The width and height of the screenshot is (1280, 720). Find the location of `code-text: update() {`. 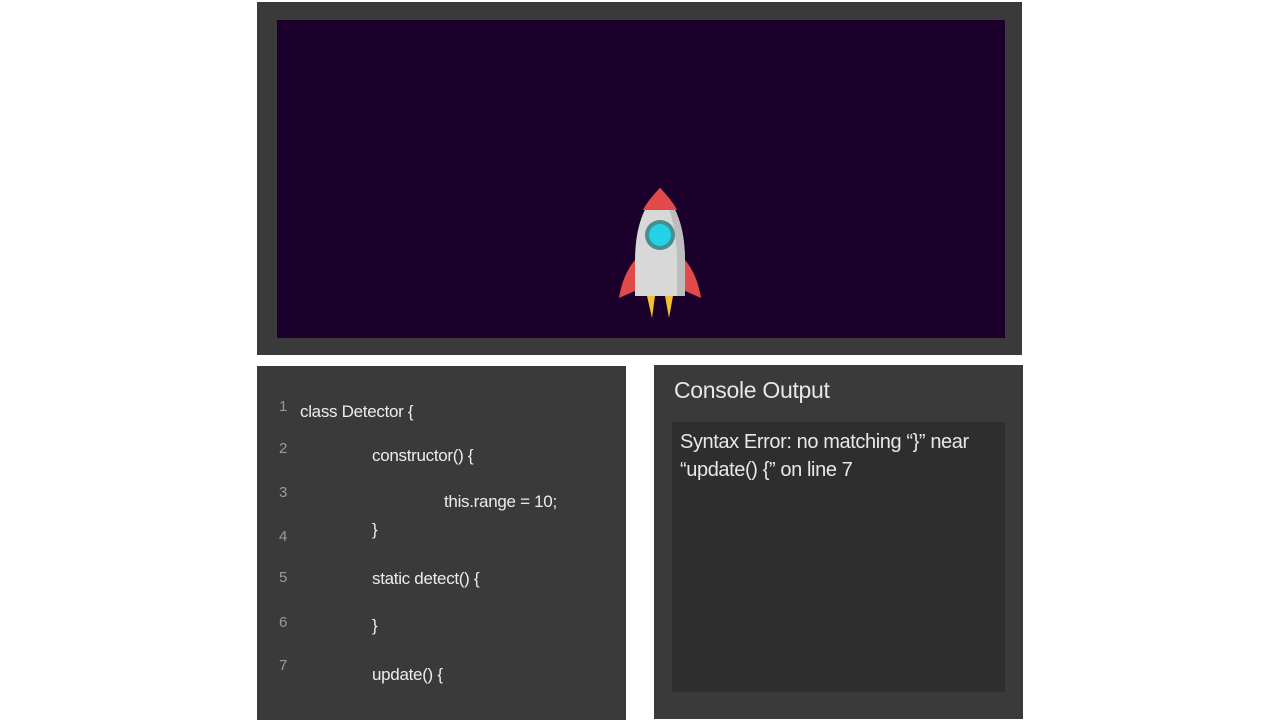

code-text: update() { is located at coordinates (407, 675).